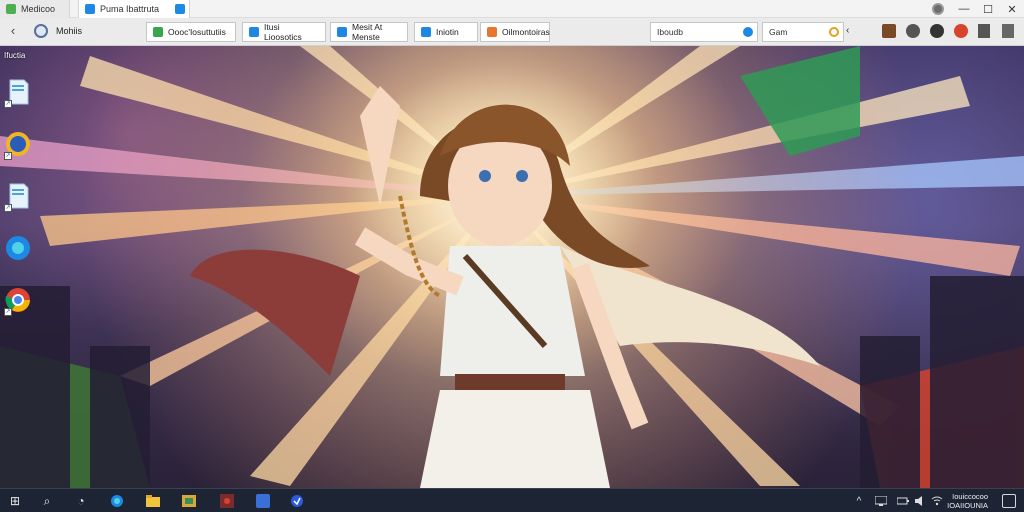  What do you see at coordinates (1012, 9) in the screenshot?
I see `close-button: ✕` at bounding box center [1012, 9].